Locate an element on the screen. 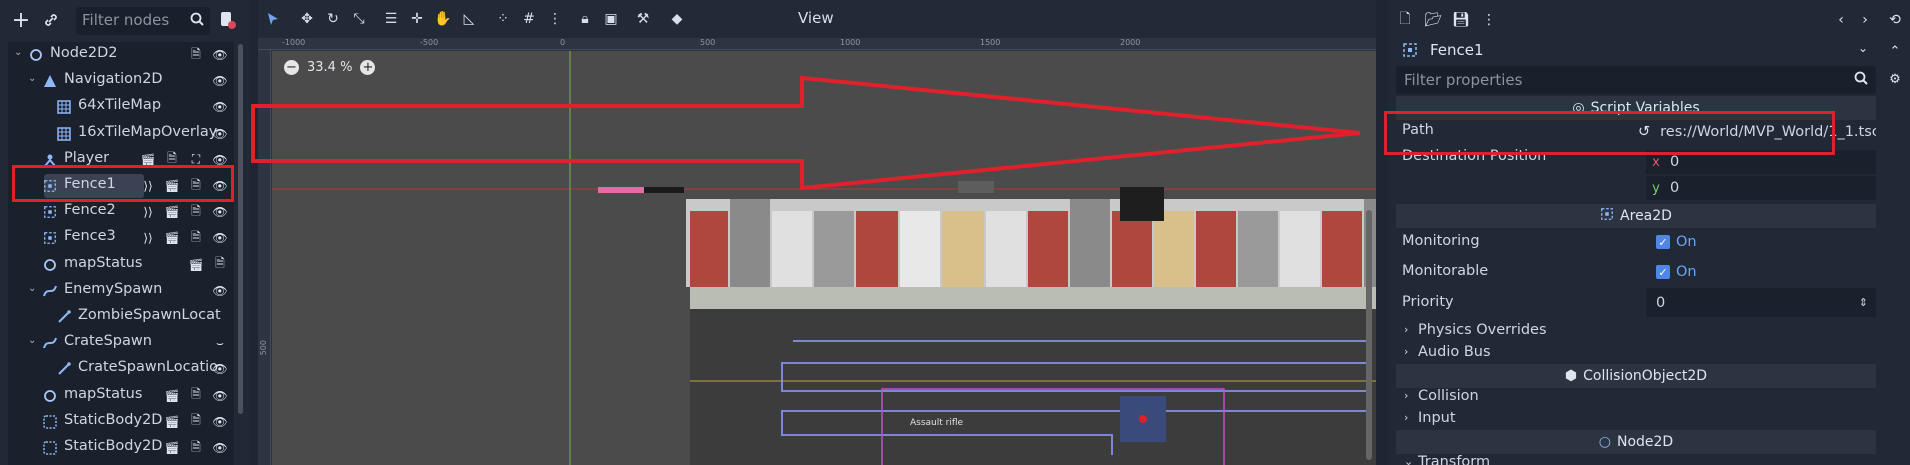 The height and width of the screenshot is (465, 1910). tree-node-row: Fence2 ⟩⟩ 🎬︎ 🗎︎ 👁︎ is located at coordinates (121, 212).